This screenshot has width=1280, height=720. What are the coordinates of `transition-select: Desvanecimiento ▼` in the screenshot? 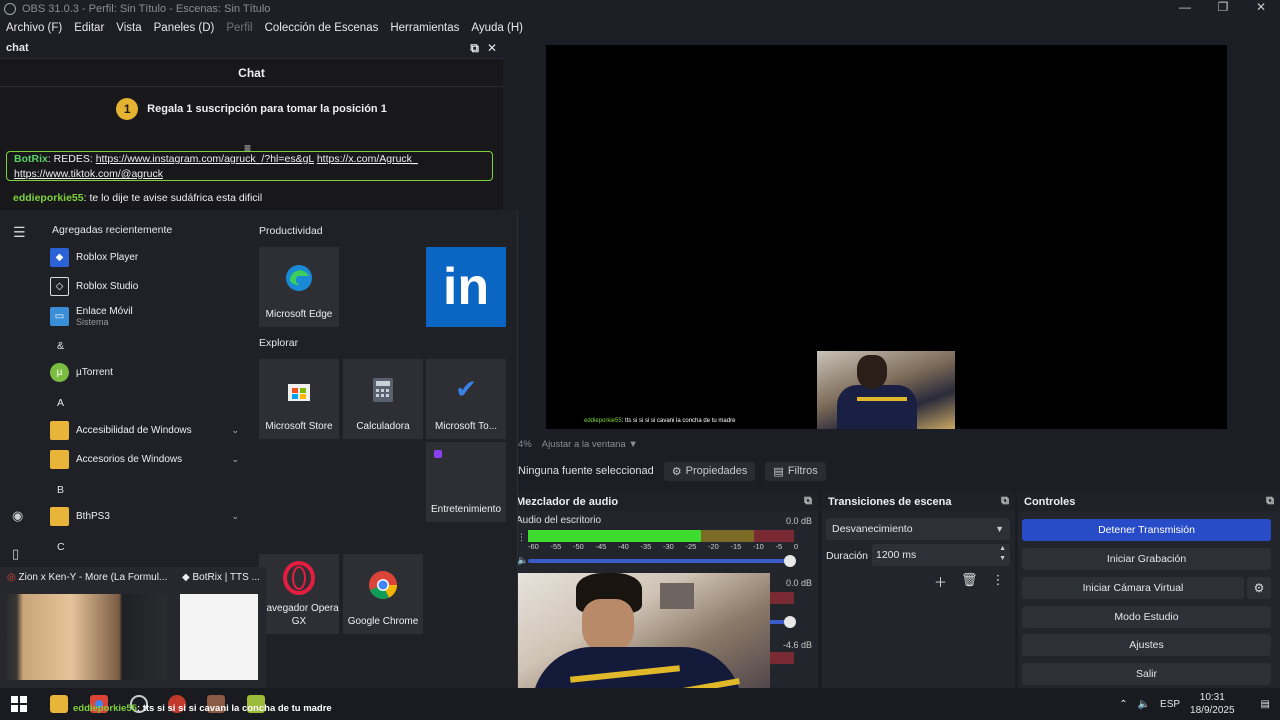 It's located at (918, 529).